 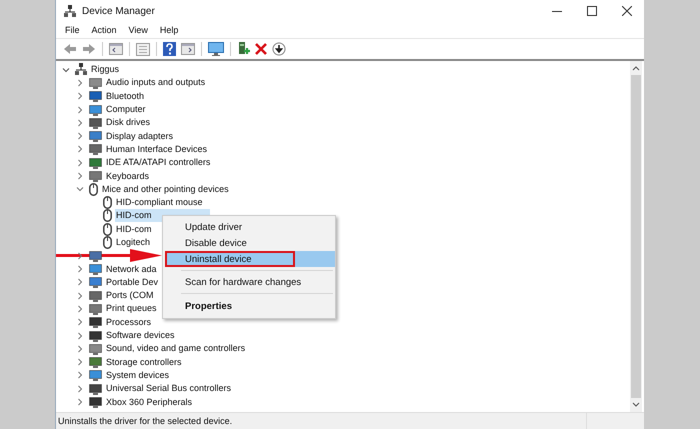 I want to click on tree-item: Xbox 360 Peripherals, so click(x=149, y=402).